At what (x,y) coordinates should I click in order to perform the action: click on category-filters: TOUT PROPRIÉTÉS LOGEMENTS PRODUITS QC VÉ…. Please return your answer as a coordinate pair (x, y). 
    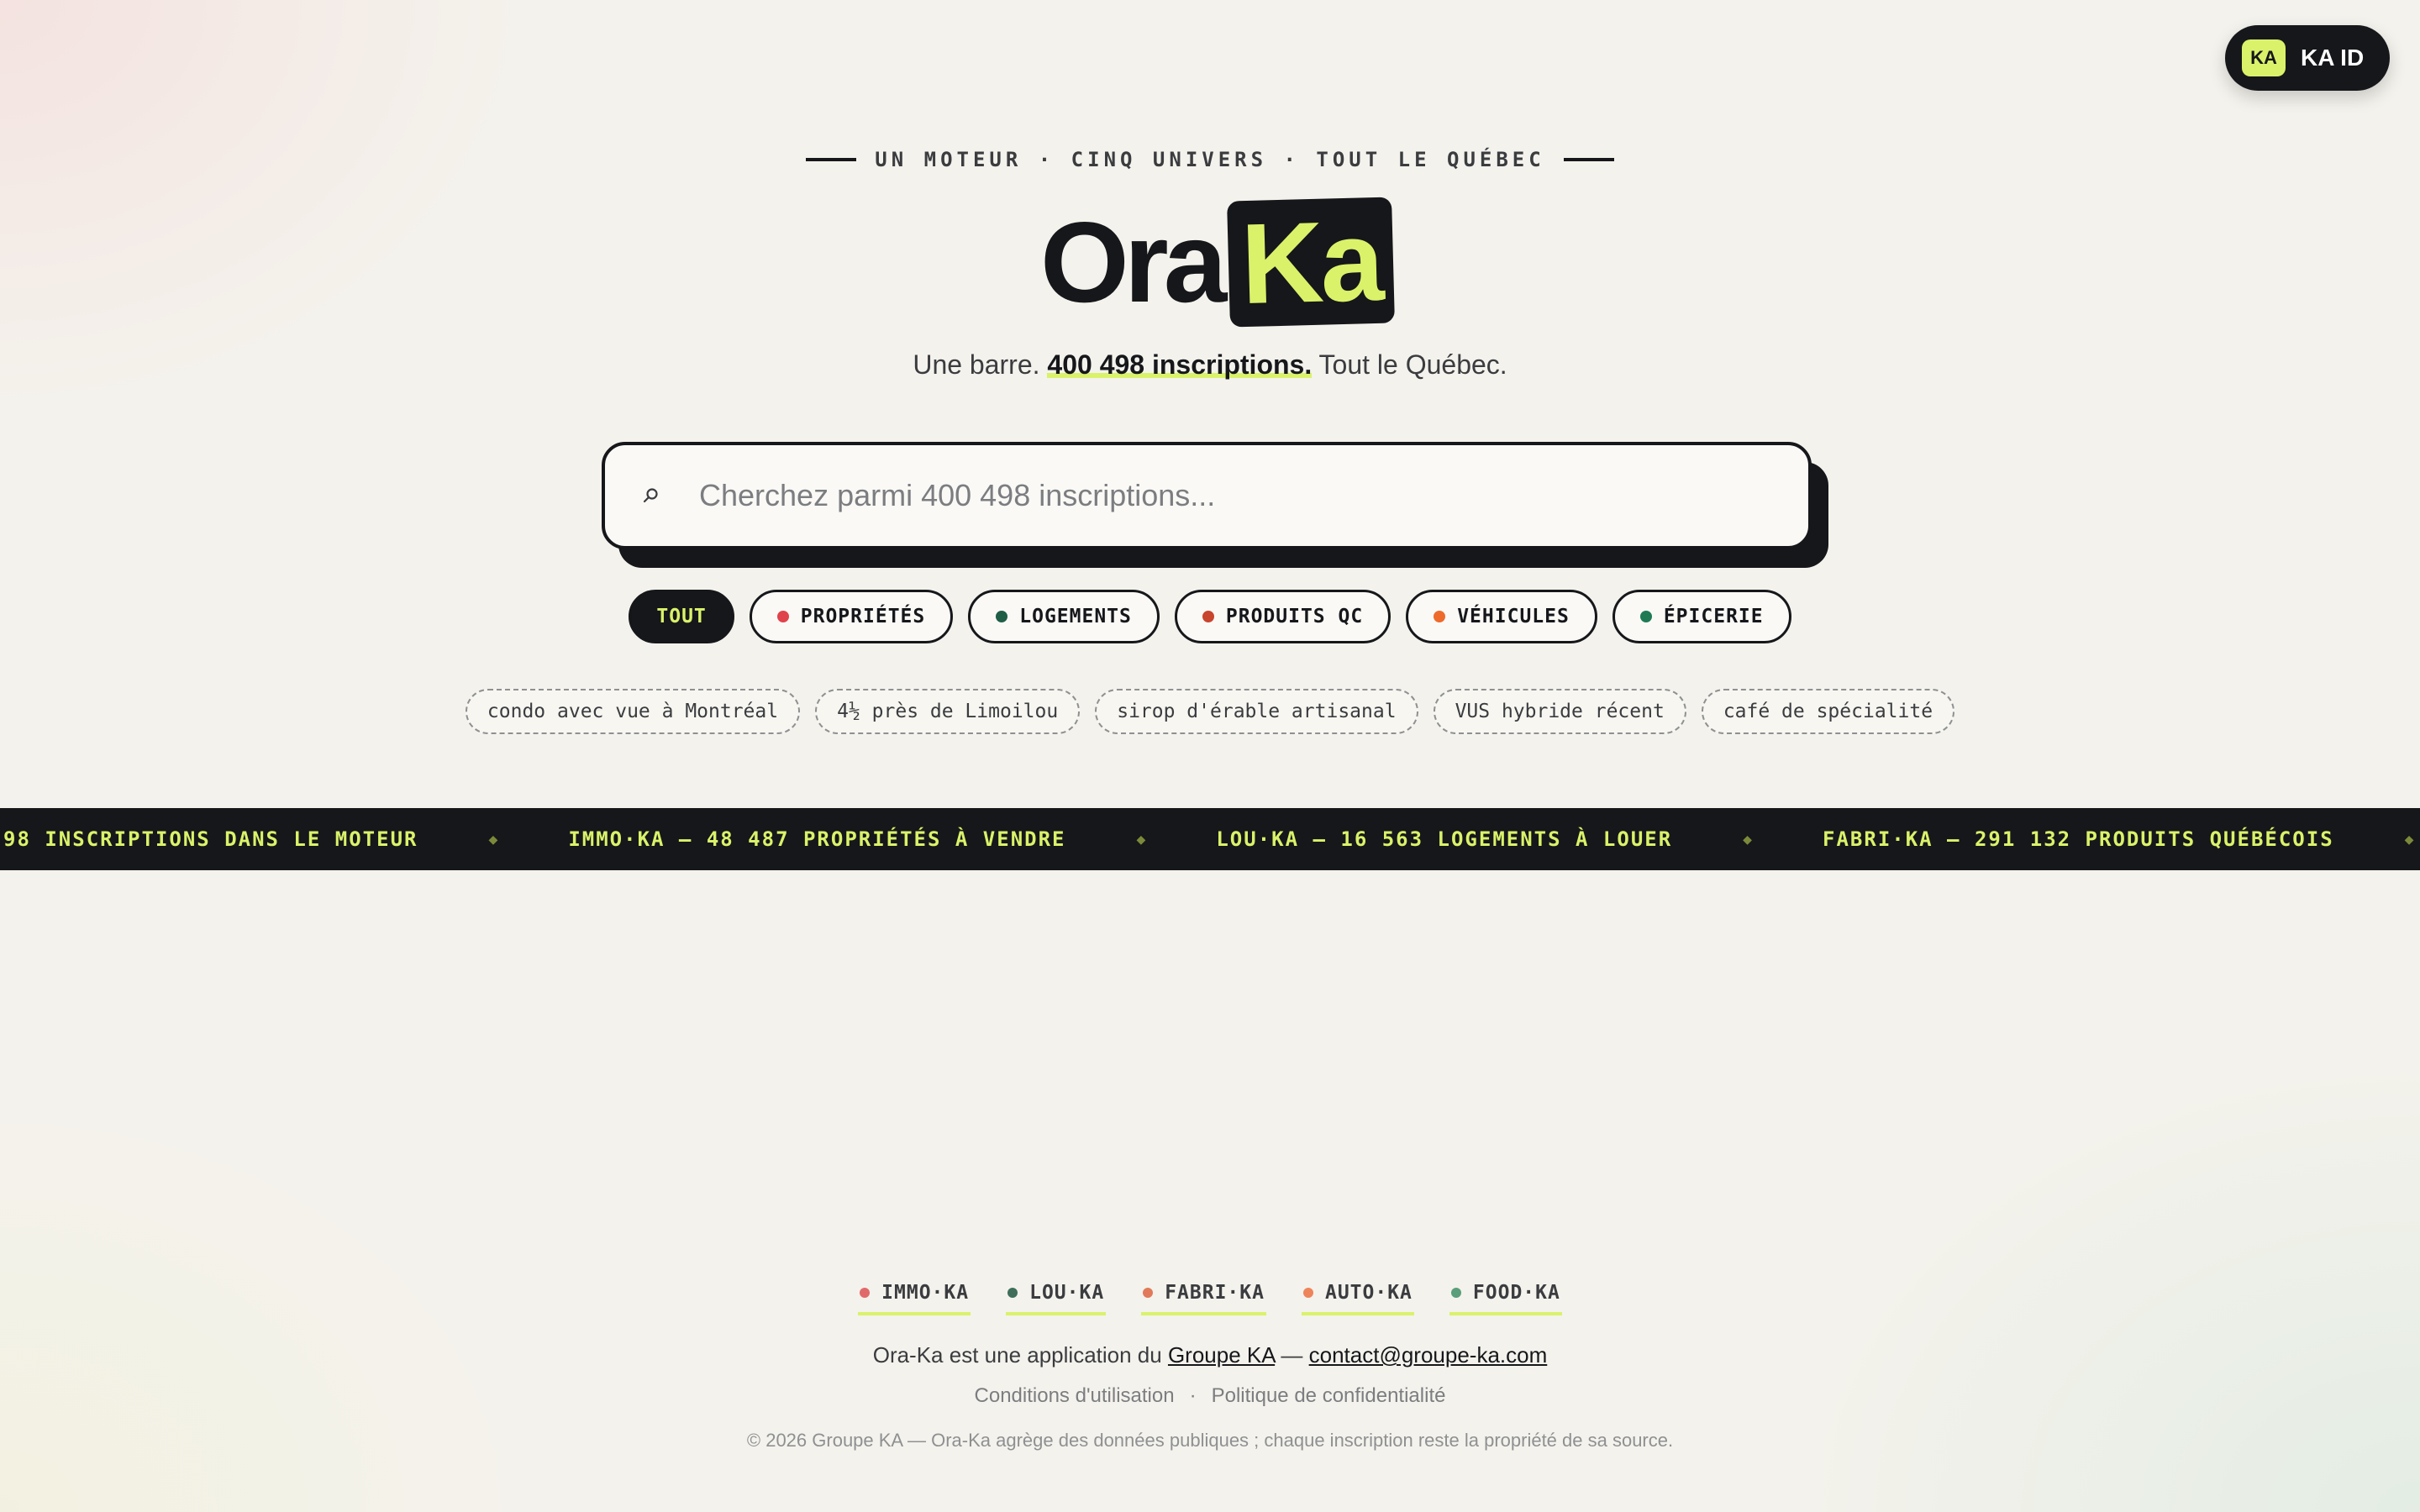
    Looking at the image, I should click on (1210, 616).